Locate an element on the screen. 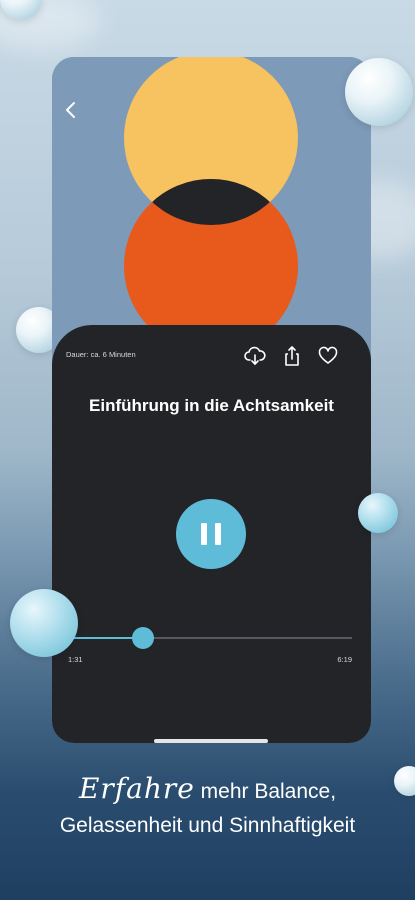  download-button is located at coordinates (255, 356).